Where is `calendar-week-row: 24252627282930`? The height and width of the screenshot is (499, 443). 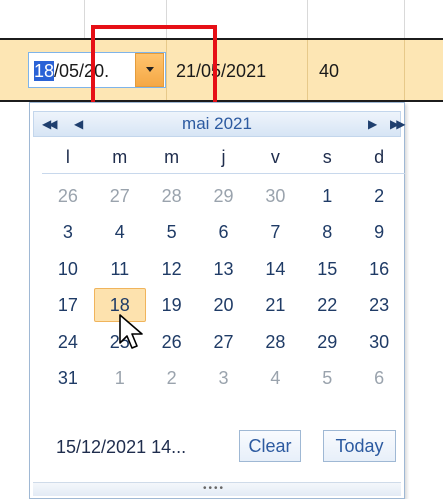 calendar-week-row: 24252627282930 is located at coordinates (223, 342).